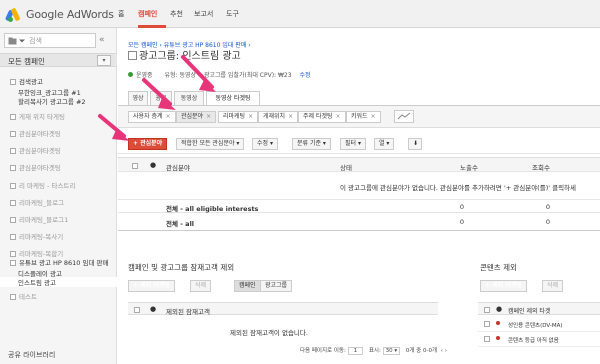 This screenshot has width=600, height=364. I want to click on annotation-arrow-add-button, so click(114, 127).